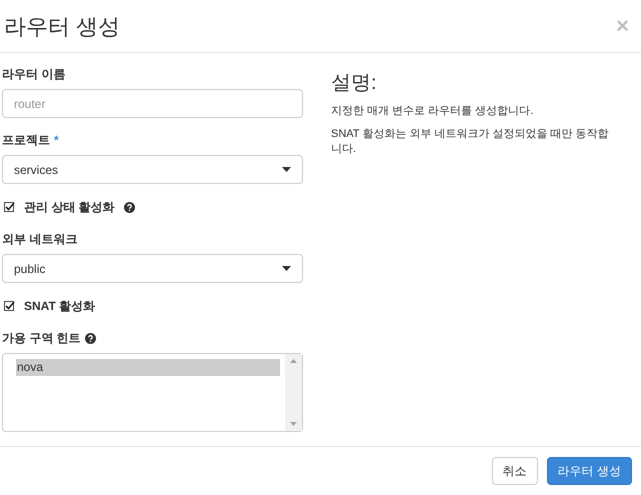 This screenshot has height=495, width=641. Describe the element at coordinates (152, 392) in the screenshot. I see `list-box: nova` at that location.